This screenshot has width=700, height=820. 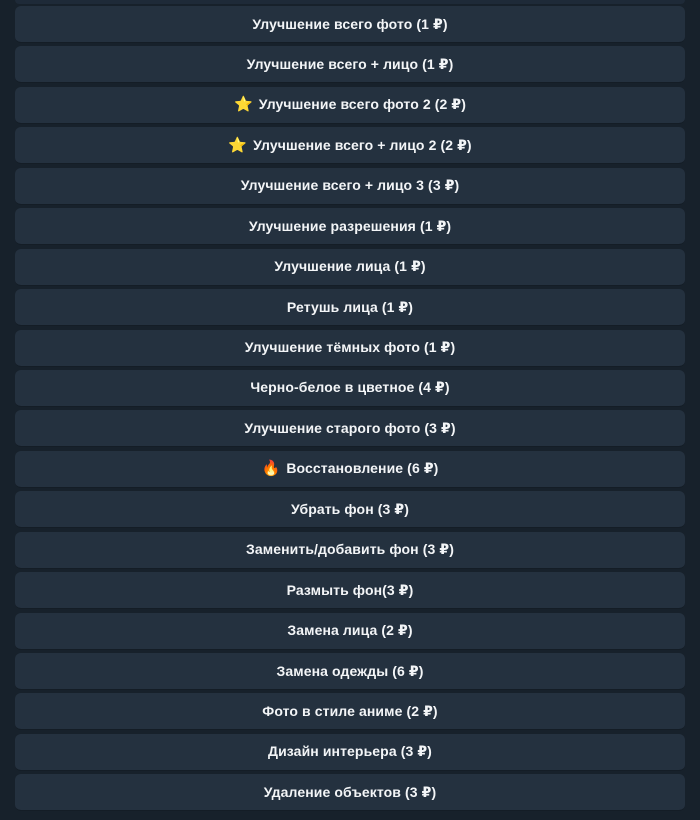 I want to click on button-colorize: Черно-белое в цветное (4 ₽), so click(x=350, y=388).